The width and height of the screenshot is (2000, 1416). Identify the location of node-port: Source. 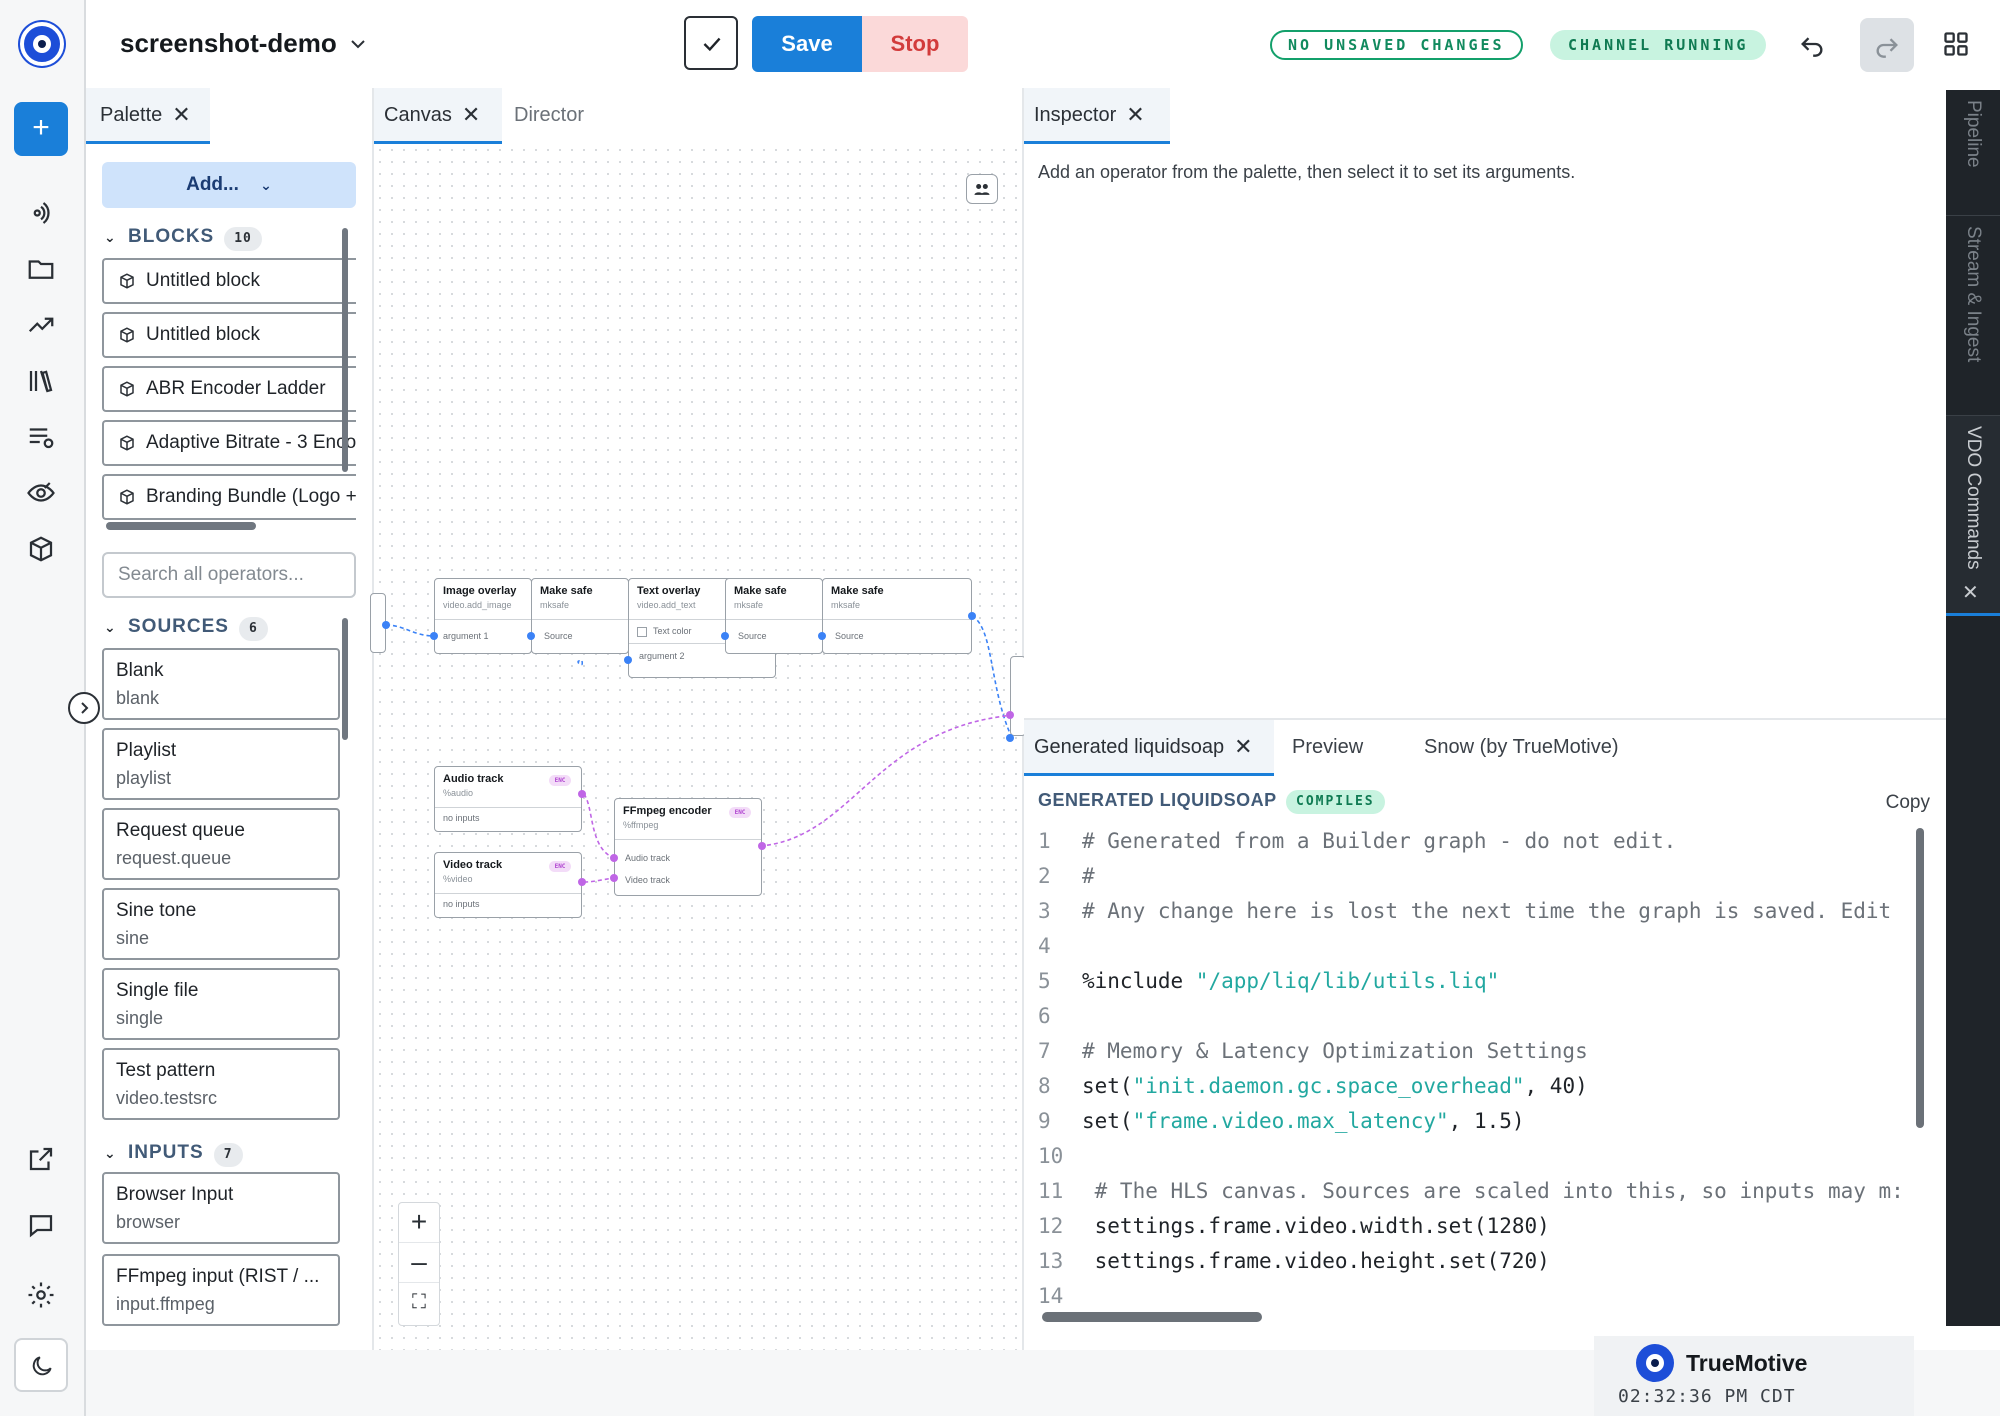
(849, 636).